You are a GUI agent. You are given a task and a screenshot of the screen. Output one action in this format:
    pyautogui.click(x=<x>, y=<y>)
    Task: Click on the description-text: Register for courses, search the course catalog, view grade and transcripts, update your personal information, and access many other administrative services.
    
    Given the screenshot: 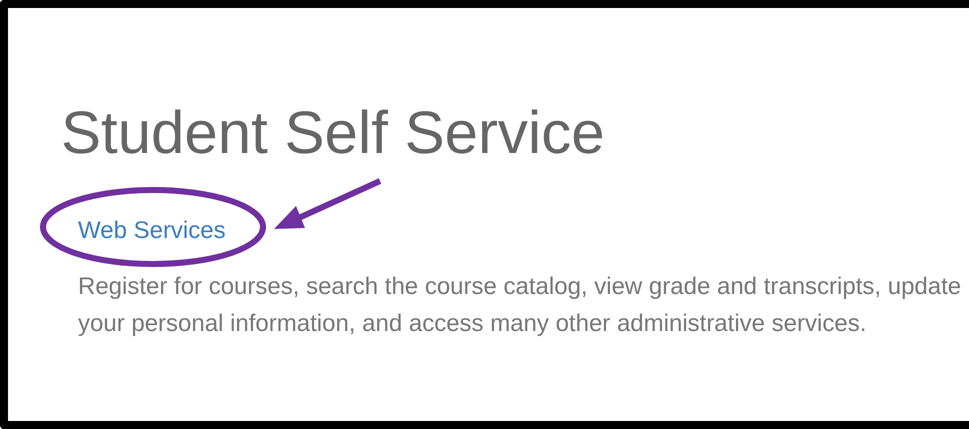 What is the action you would take?
    pyautogui.click(x=520, y=305)
    